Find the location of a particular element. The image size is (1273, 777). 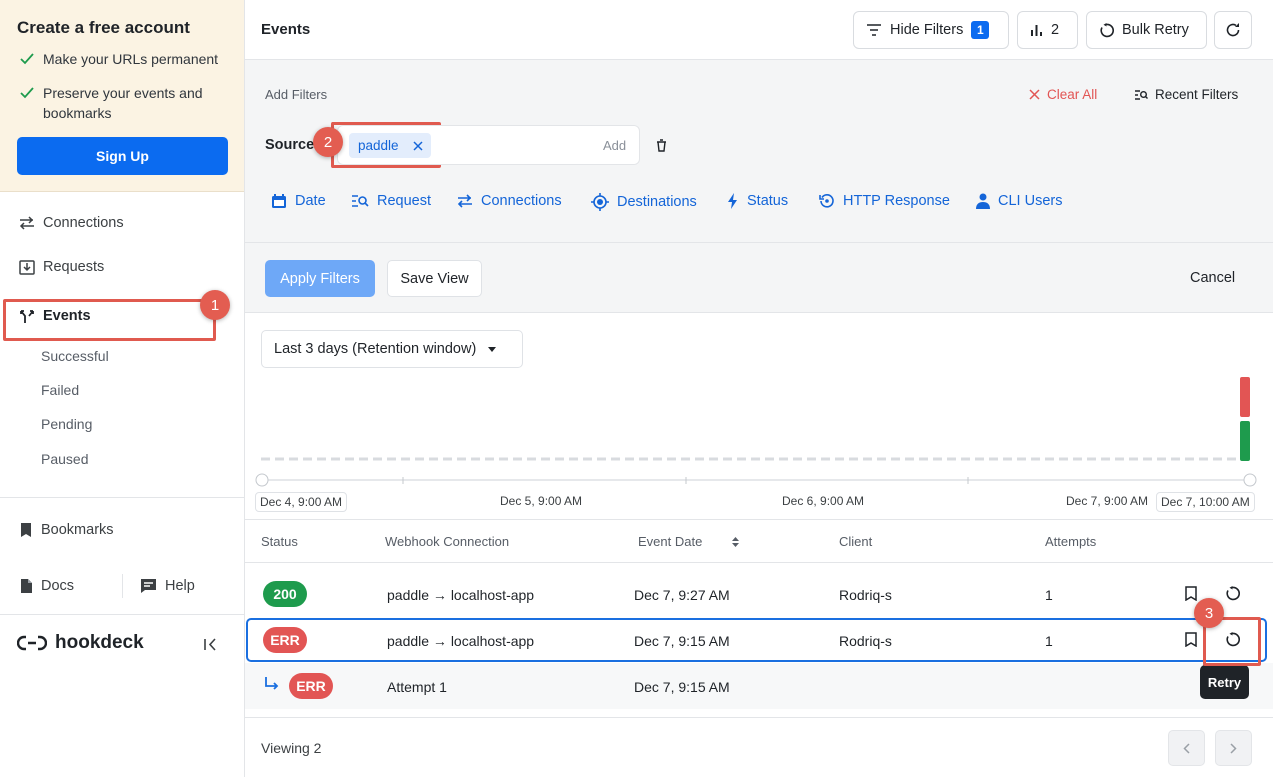

range-start-handle is located at coordinates (262, 480).